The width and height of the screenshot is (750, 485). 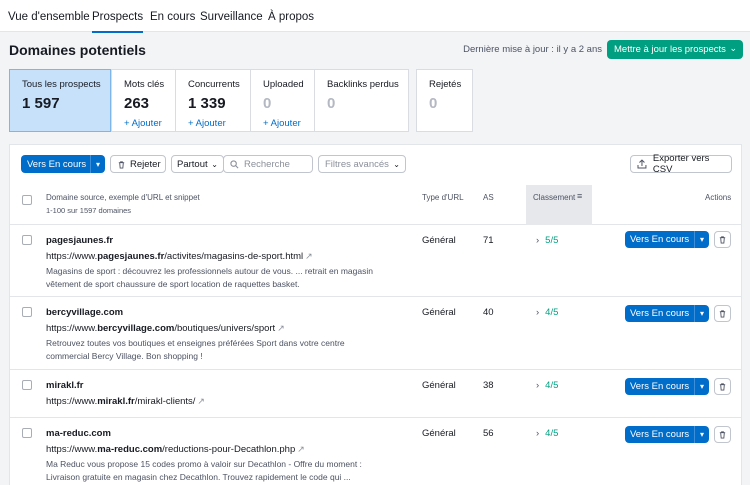 I want to click on col-domain-header: Domaine source, exemple d'URL et snippet, so click(x=123, y=197).